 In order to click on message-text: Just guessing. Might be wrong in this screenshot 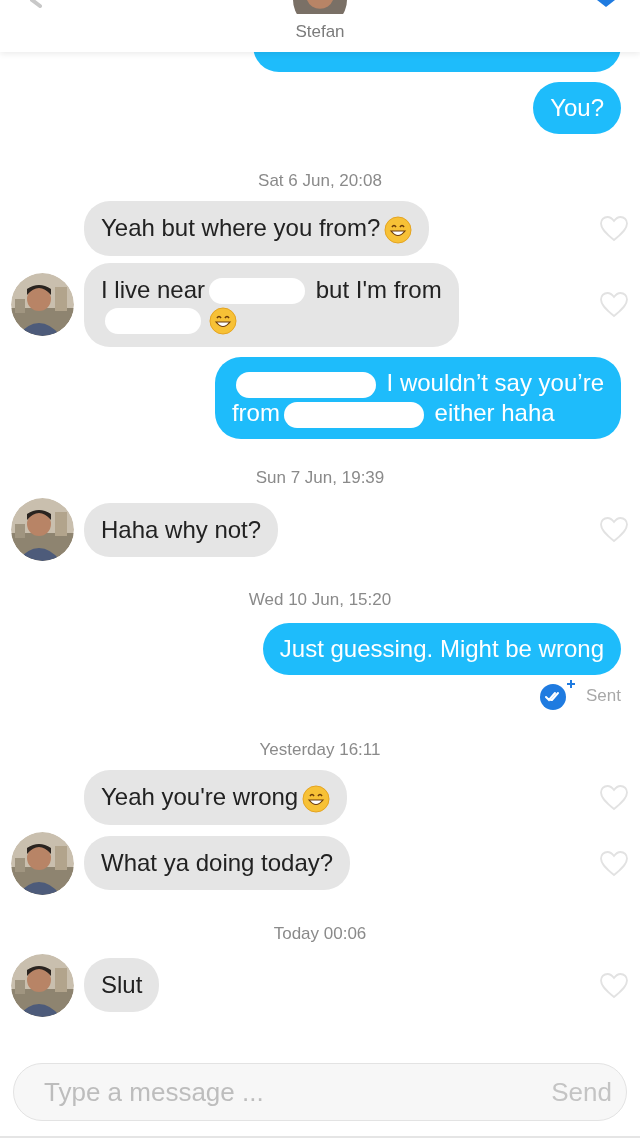, I will do `click(441, 649)`.